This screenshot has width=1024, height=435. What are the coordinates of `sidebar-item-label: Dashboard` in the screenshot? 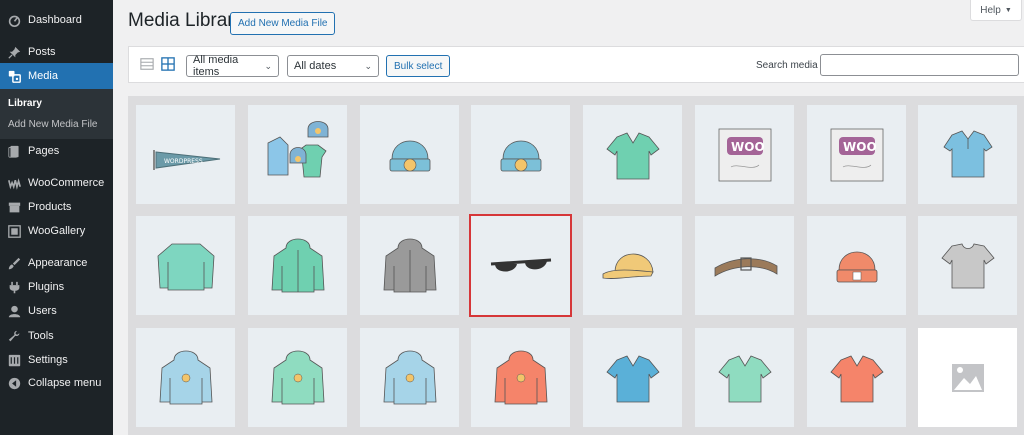 It's located at (55, 20).